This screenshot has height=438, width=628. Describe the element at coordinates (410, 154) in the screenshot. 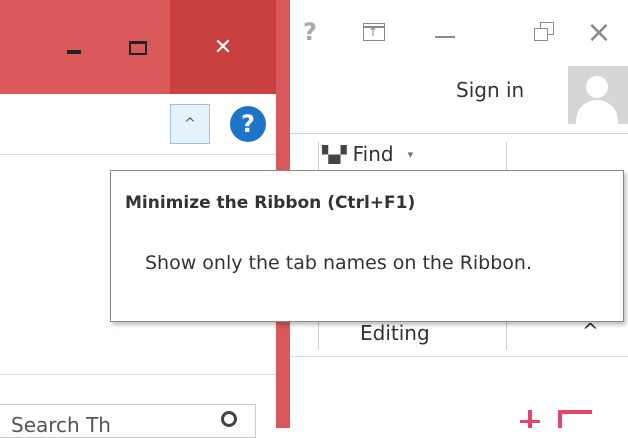

I see `chevron-down-icon: ▾` at that location.